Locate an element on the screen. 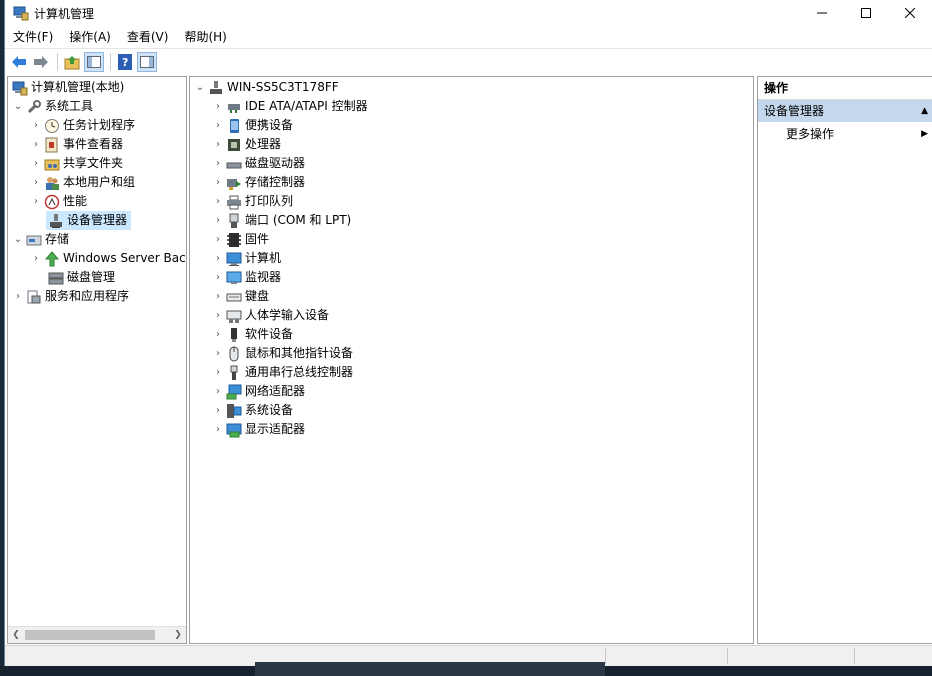  tree-item-local-users: › 本地用户和组 is located at coordinates (82, 182).